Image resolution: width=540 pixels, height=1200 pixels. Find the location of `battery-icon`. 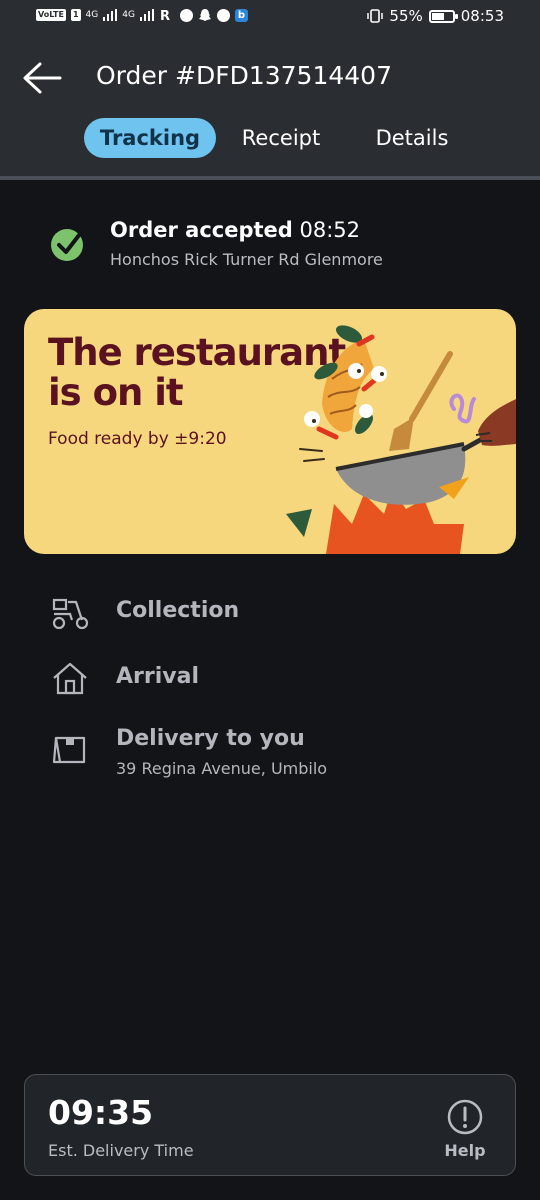

battery-icon is located at coordinates (443, 16).